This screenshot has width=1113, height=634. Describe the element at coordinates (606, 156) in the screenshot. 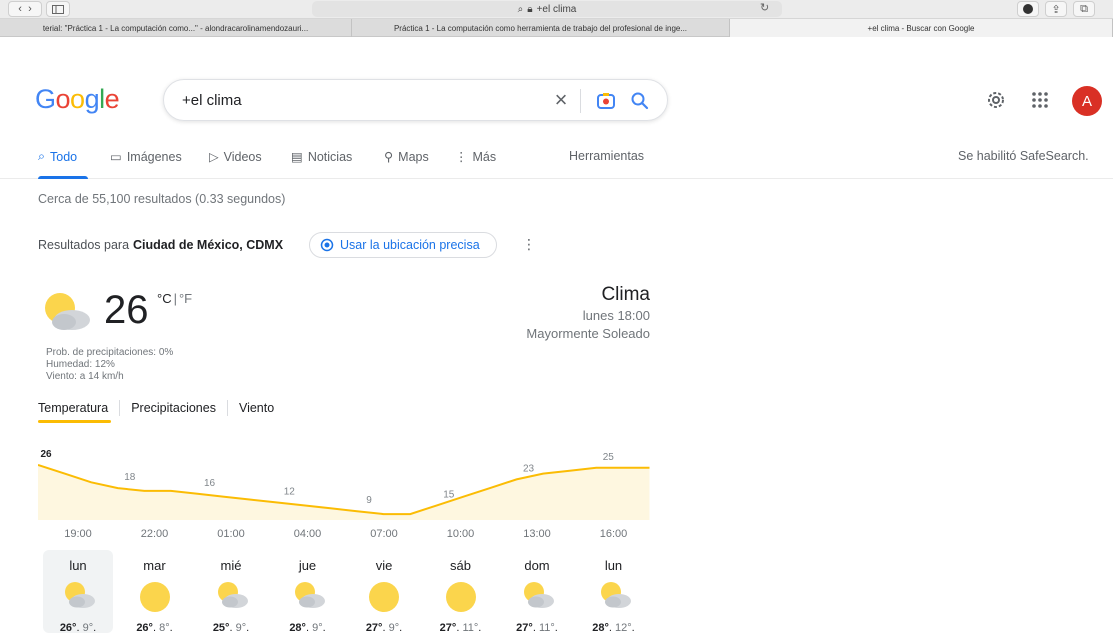

I see `tools-button: Herramientas` at that location.